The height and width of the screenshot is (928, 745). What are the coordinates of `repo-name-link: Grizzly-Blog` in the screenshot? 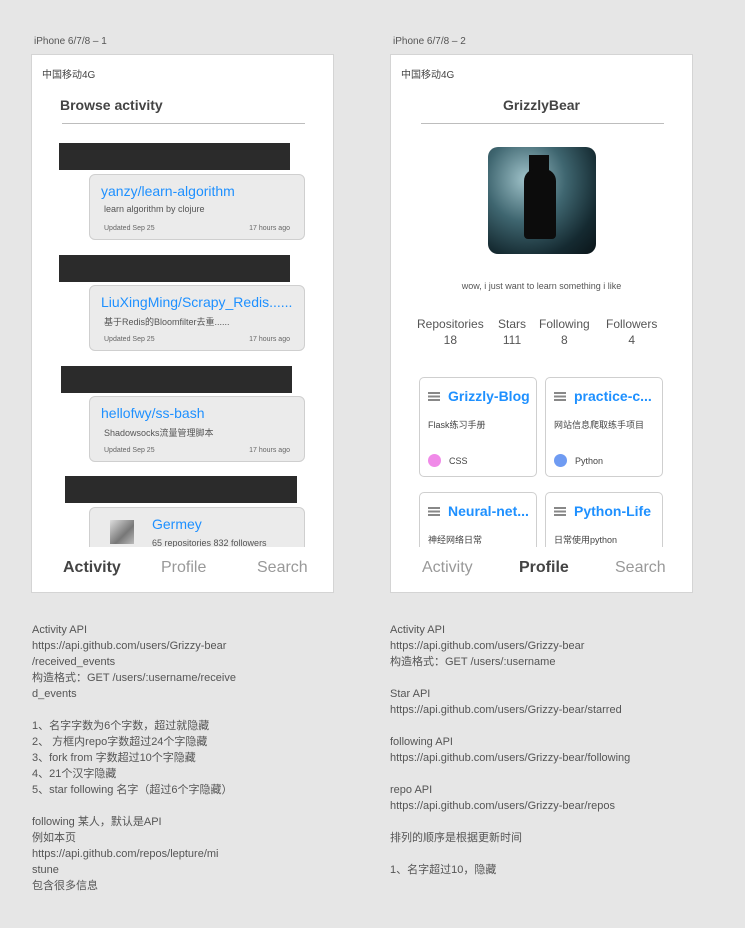 It's located at (491, 396).